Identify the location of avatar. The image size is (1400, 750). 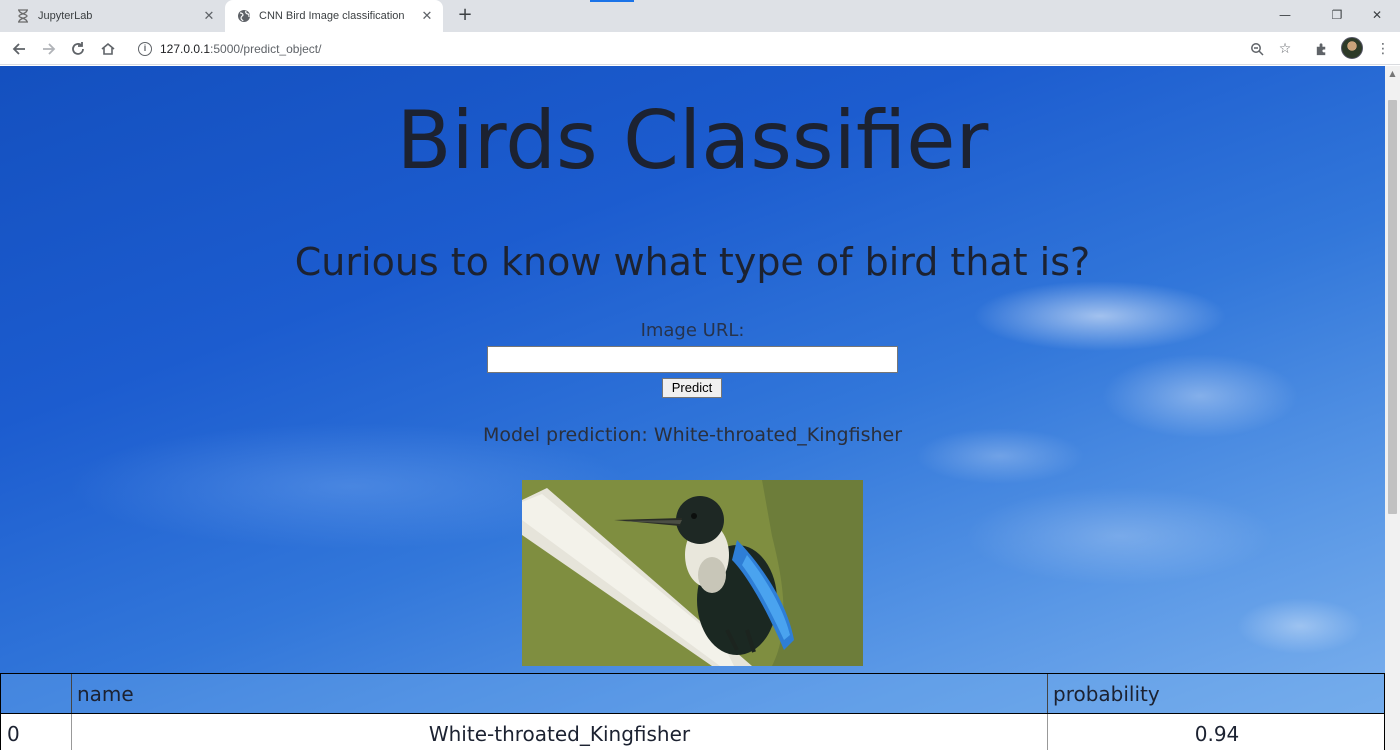
(1352, 48).